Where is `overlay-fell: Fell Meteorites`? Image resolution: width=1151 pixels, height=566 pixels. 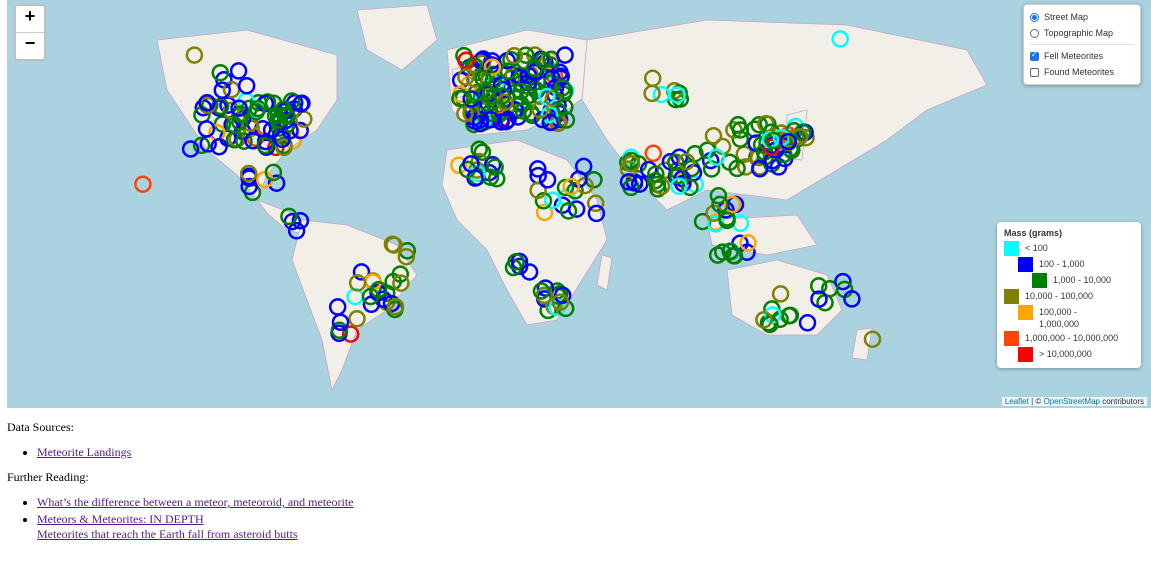 overlay-fell: Fell Meteorites is located at coordinates (1082, 56).